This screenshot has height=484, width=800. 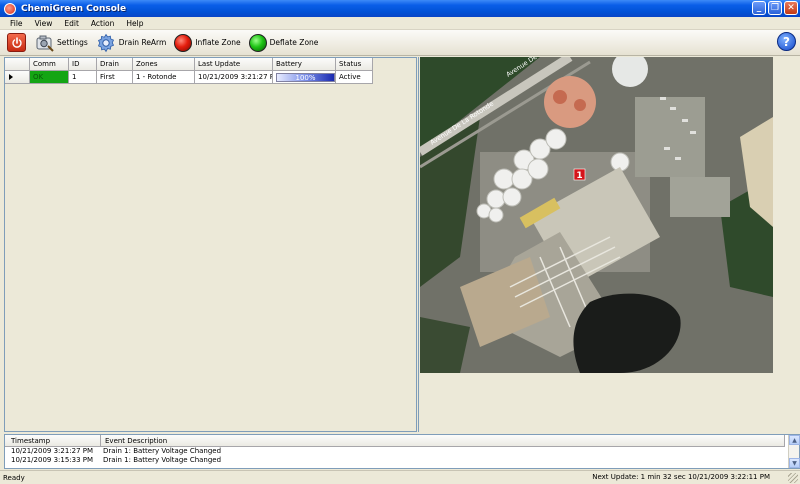 What do you see at coordinates (74, 8) in the screenshot?
I see `window-title: ChemiGreen Console` at bounding box center [74, 8].